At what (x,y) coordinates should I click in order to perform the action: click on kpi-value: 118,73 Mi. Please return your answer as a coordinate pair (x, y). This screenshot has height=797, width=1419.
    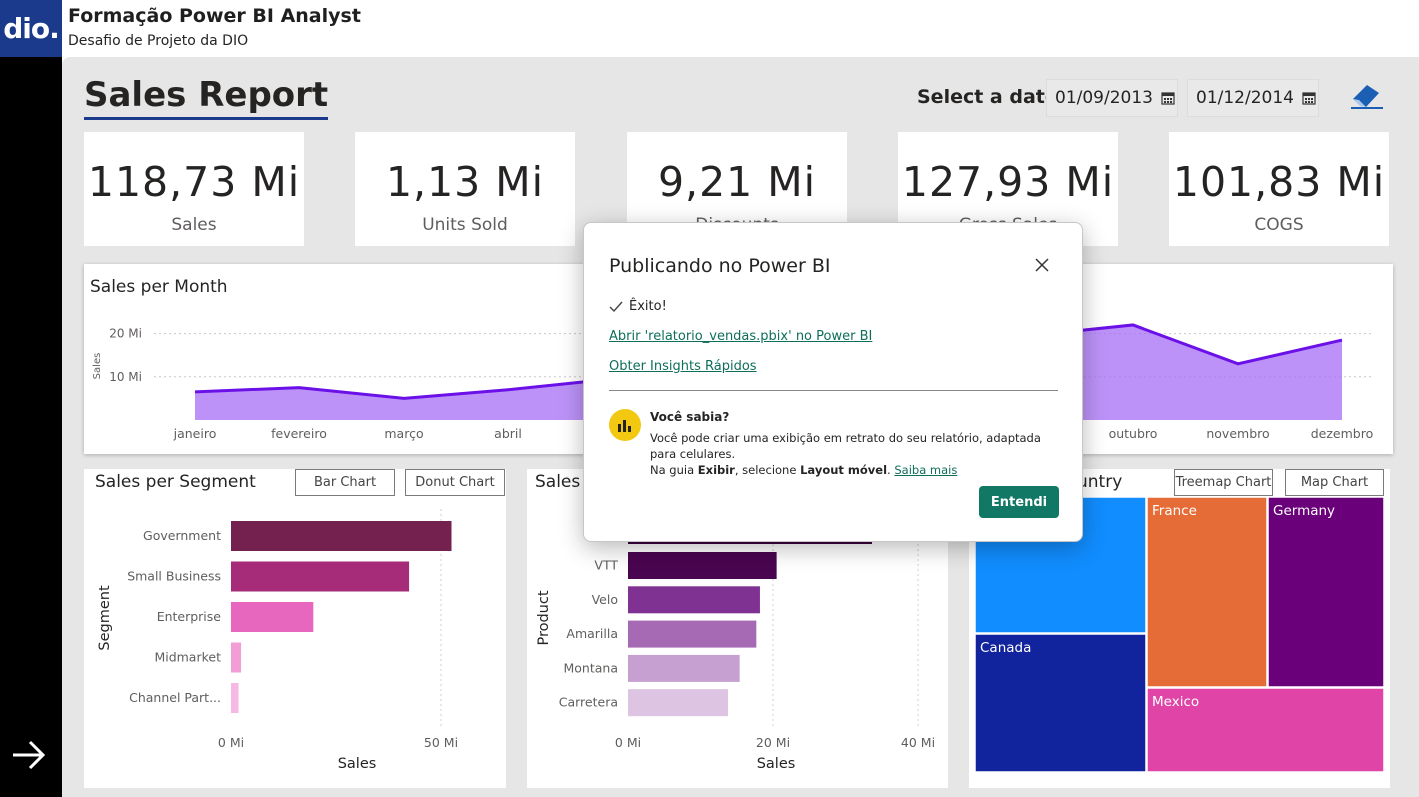
    Looking at the image, I should click on (194, 182).